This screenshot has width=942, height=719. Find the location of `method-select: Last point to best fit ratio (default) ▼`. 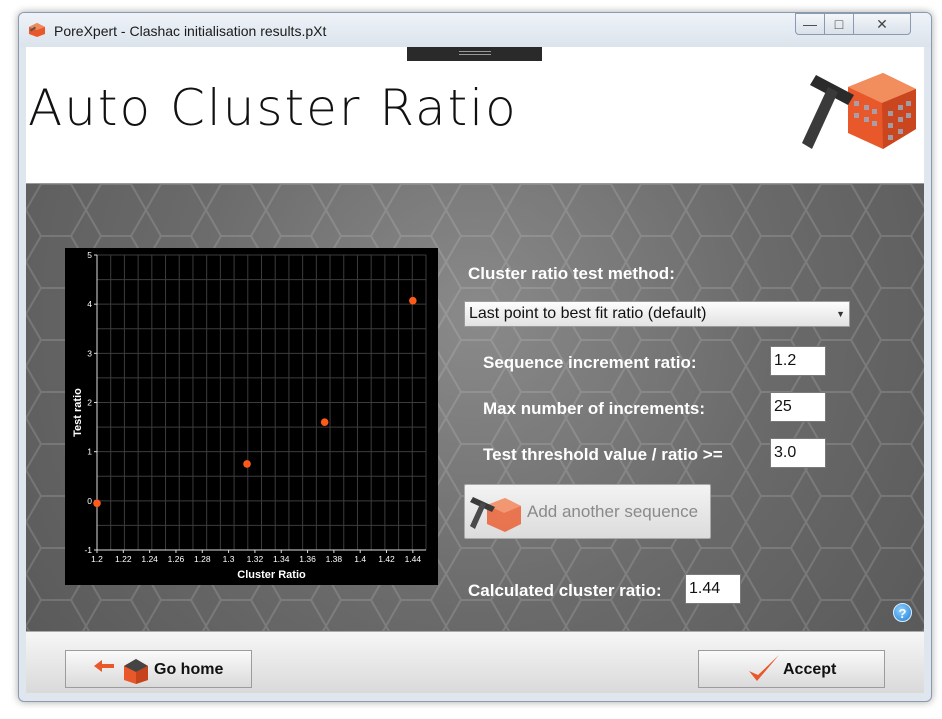

method-select: Last point to best fit ratio (default) ▼ is located at coordinates (657, 314).